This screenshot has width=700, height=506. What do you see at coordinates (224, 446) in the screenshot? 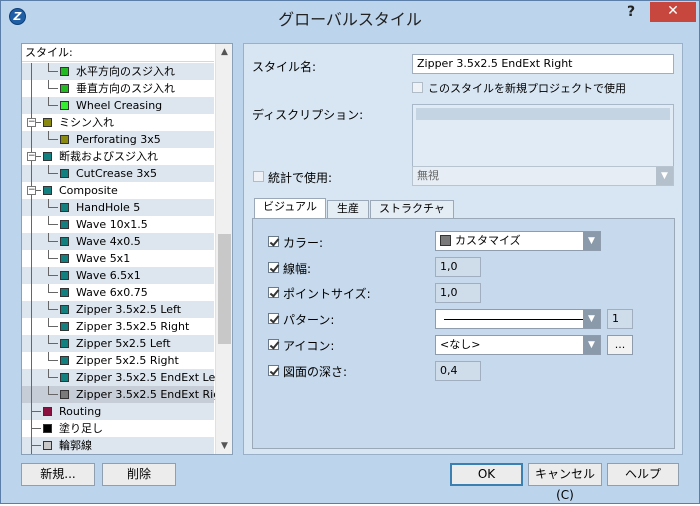
I see `scroll-down-icon: ▼` at bounding box center [224, 446].